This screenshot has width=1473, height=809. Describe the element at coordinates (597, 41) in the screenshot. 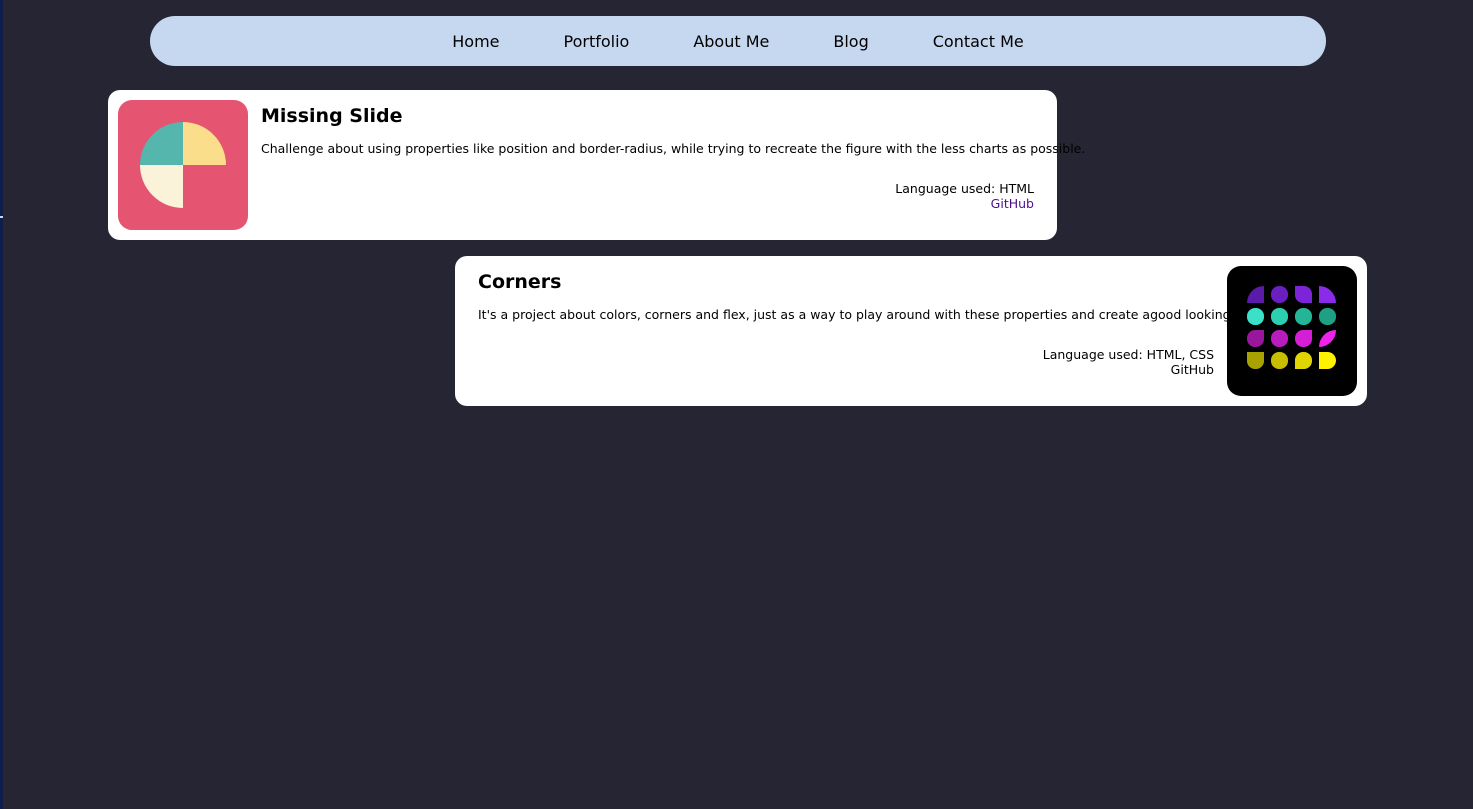

I see `nav-item-portfolio: Portfolio` at that location.